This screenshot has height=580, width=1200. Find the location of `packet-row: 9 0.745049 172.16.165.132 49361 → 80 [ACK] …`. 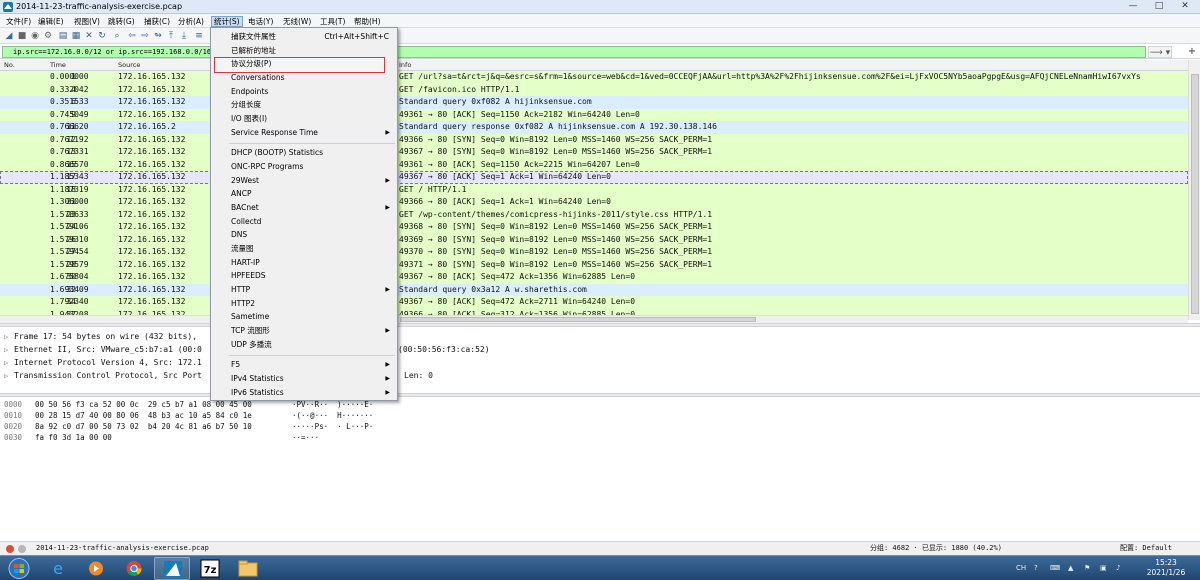

packet-row: 9 0.745049 172.16.165.132 49361 → 80 [ACK] … is located at coordinates (594, 114).